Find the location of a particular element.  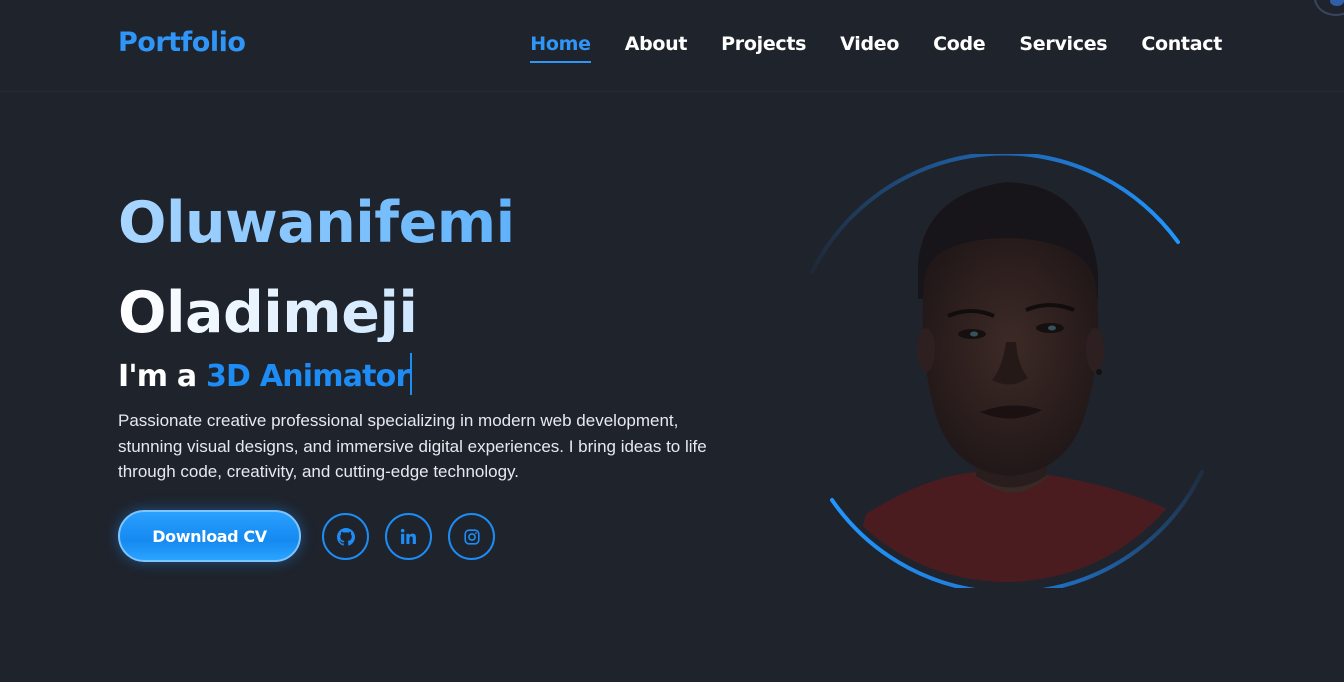

hero-last-name: Oladimeji is located at coordinates (268, 313).